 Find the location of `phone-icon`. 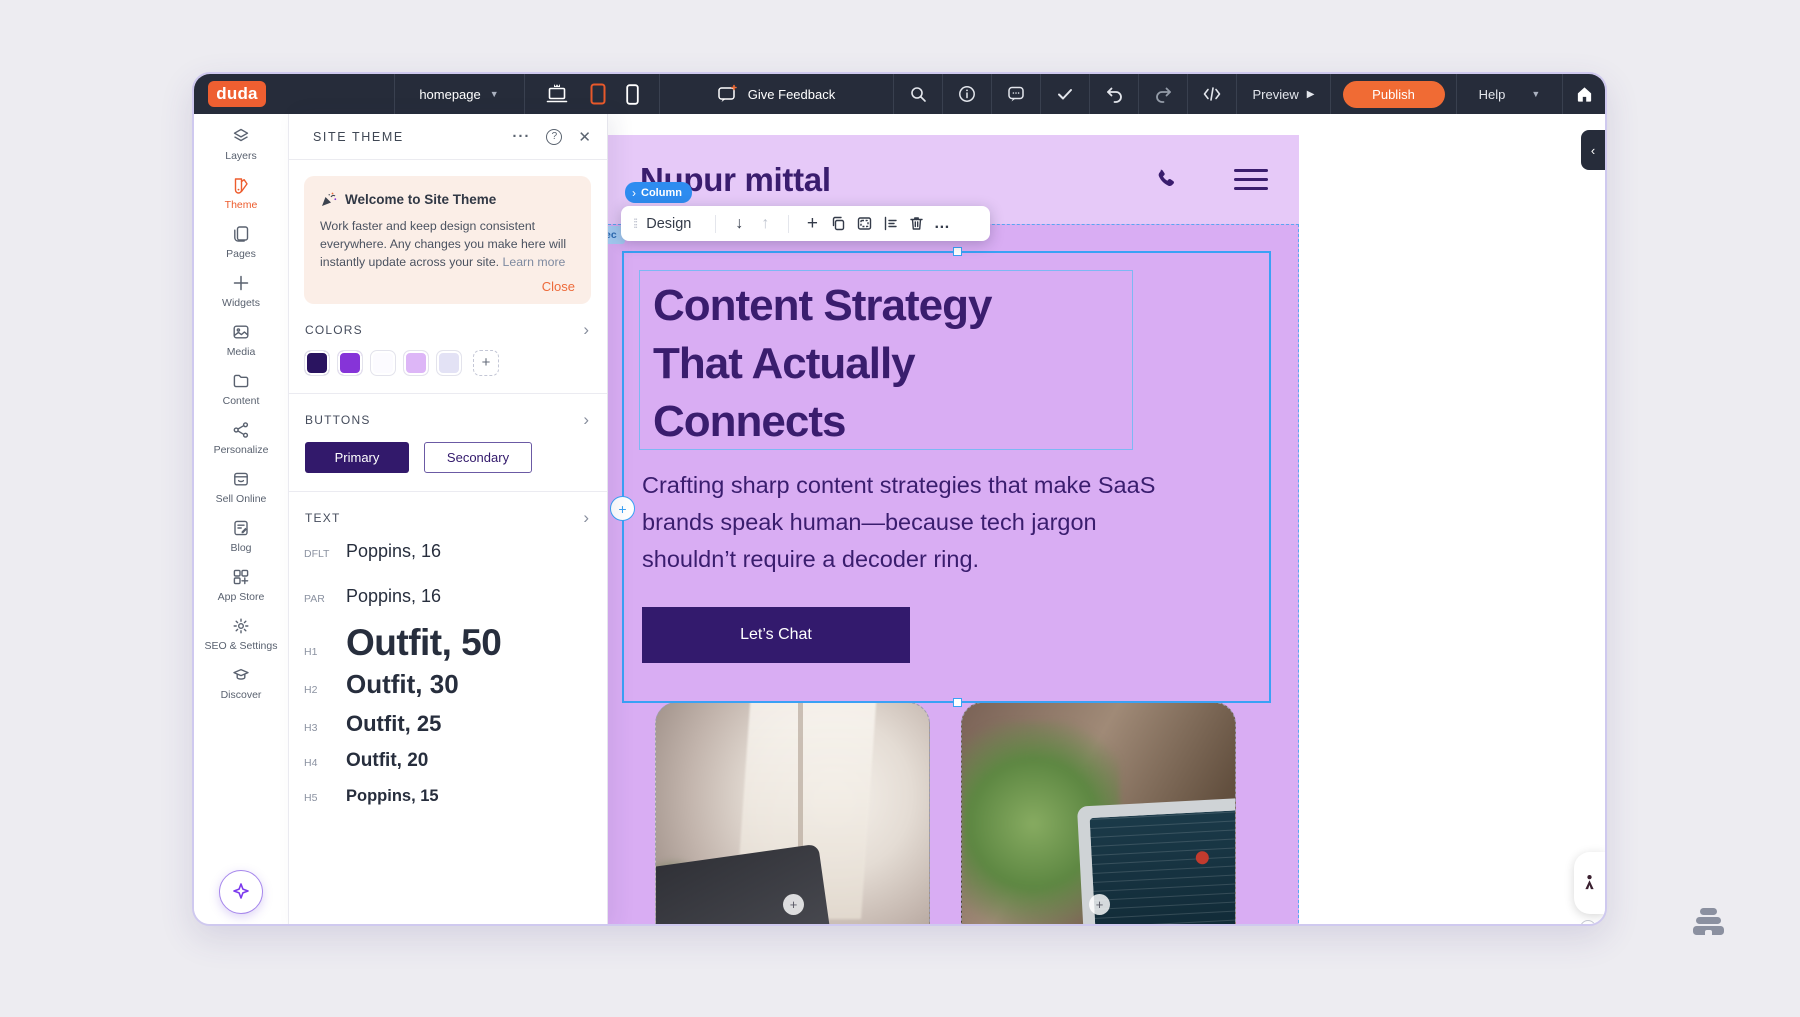

phone-icon is located at coordinates (1165, 180).